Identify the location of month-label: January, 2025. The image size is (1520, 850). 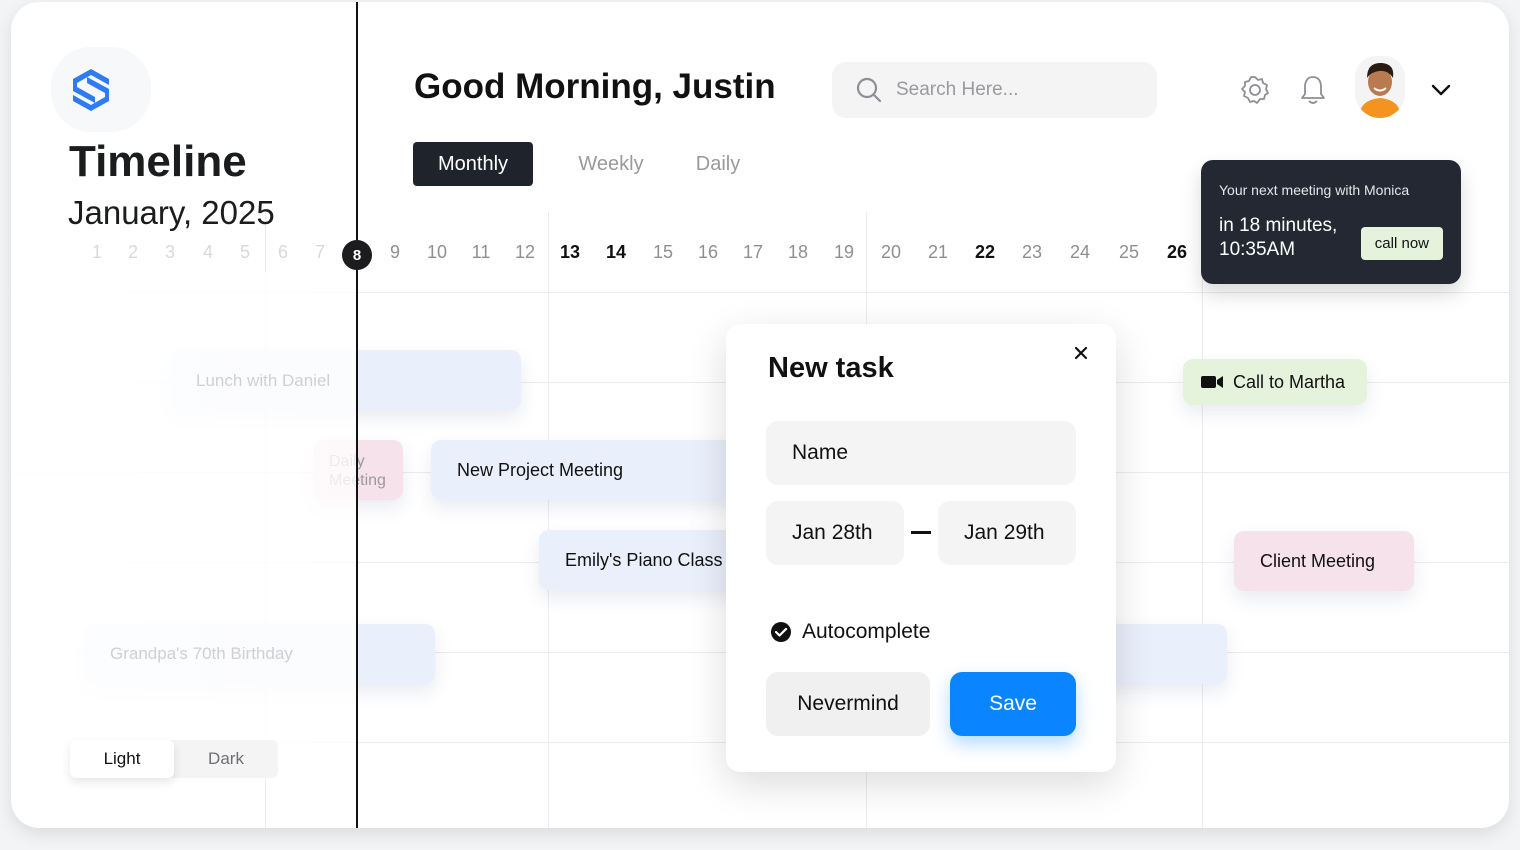
(171, 212).